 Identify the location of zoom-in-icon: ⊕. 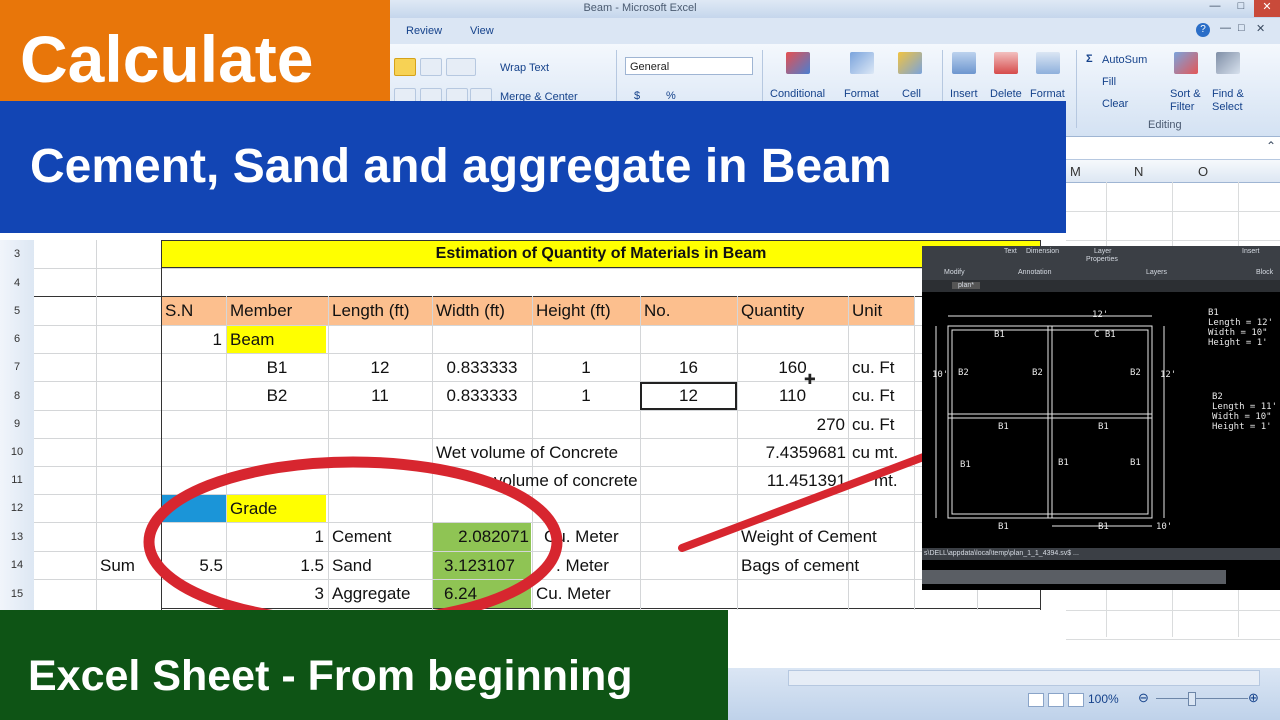
(1253, 698).